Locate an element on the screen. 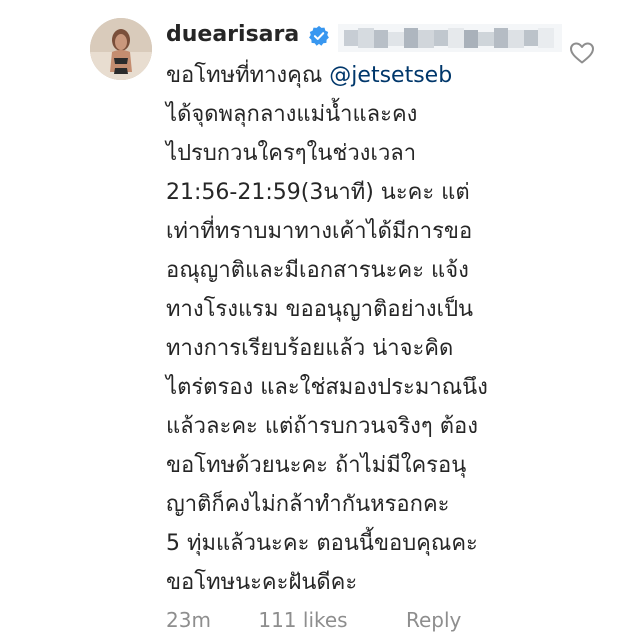 The image size is (622, 640). comment-line: อณุญาติและมีเอกสารนะคะ แจ้ง is located at coordinates (317, 270).